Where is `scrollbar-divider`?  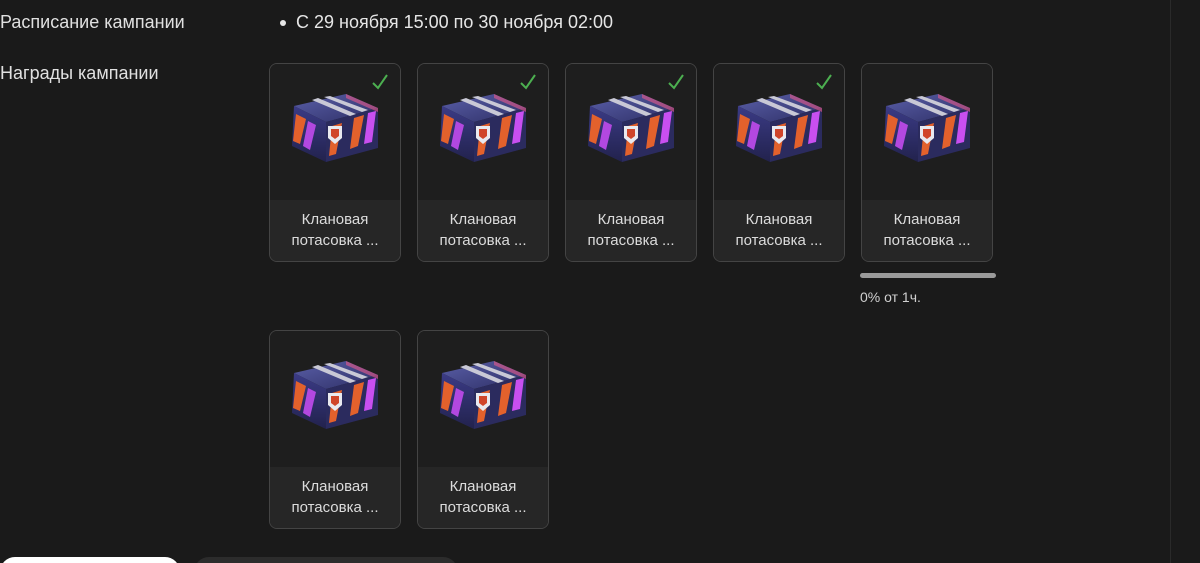 scrollbar-divider is located at coordinates (1170, 281).